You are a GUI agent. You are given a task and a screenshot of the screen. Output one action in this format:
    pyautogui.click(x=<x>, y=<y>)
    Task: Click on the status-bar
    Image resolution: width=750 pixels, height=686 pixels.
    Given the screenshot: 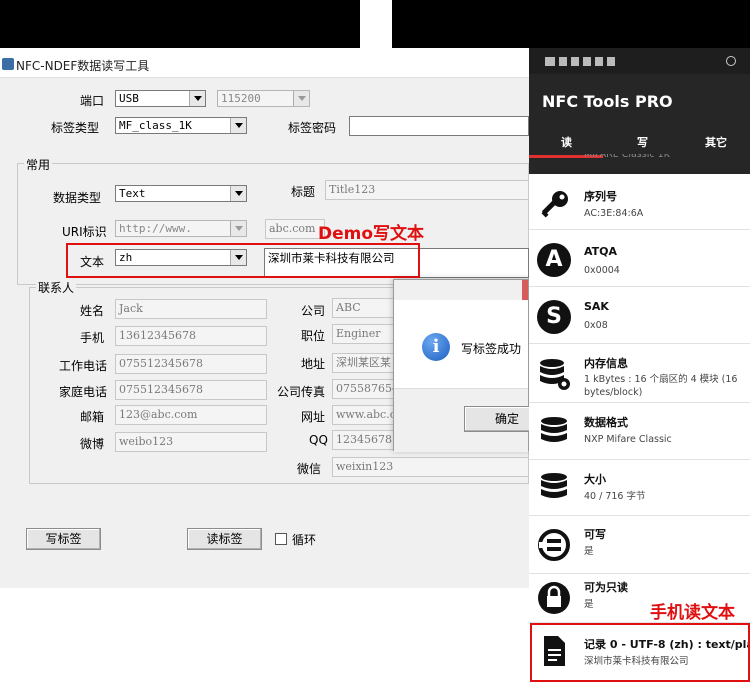 What is the action you would take?
    pyautogui.click(x=639, y=61)
    